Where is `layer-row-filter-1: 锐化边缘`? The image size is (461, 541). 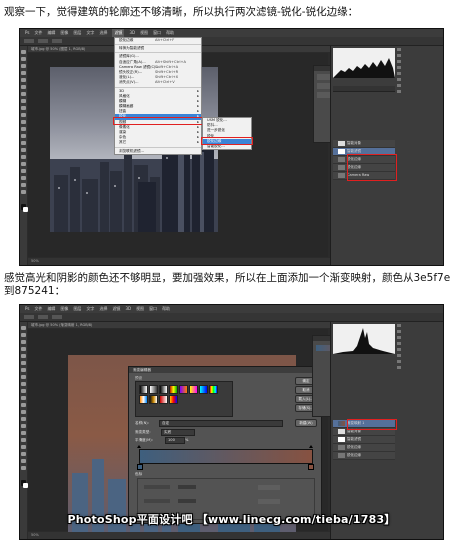 layer-row-filter-1: 锐化边缘 is located at coordinates (364, 448).